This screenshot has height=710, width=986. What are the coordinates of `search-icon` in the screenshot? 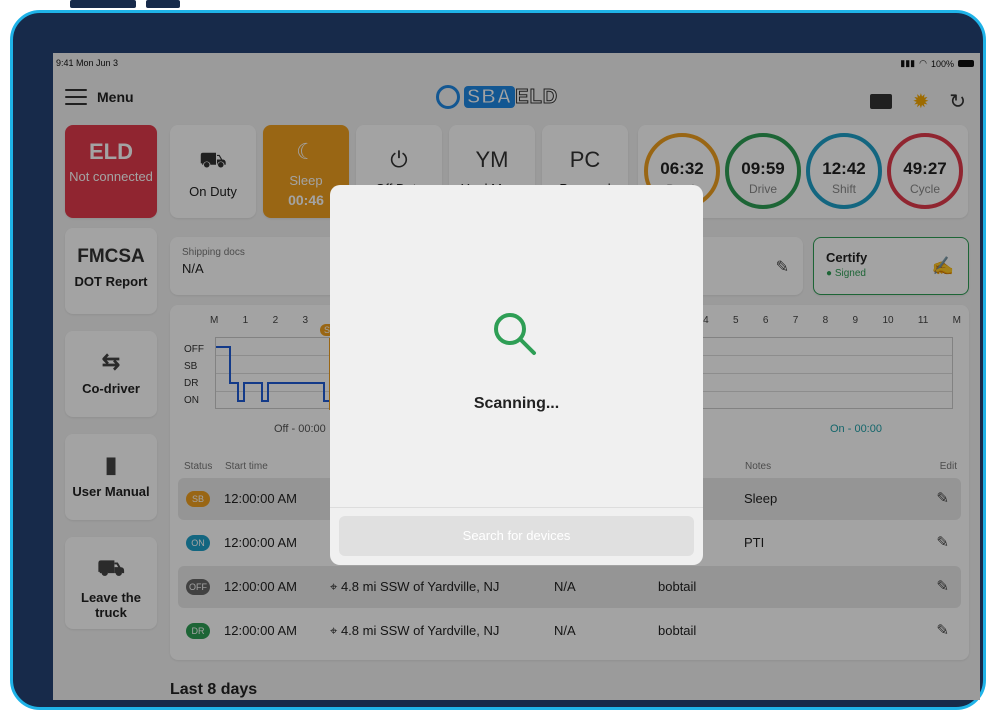 It's located at (515, 334).